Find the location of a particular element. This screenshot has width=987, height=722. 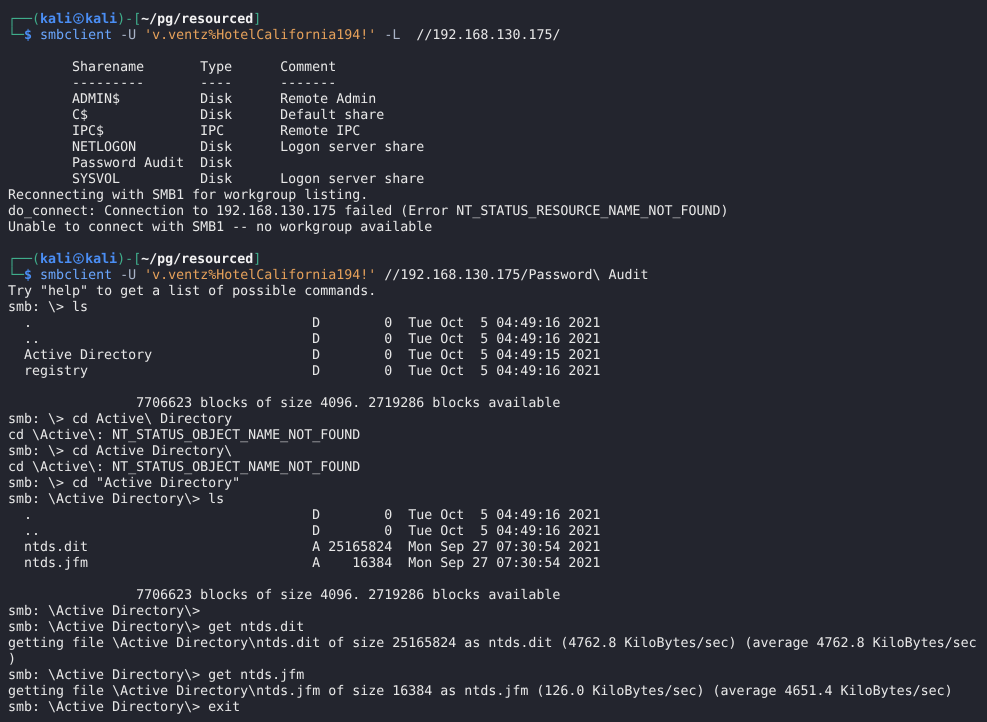

output-line: do_connect: Connection to 192.168.130.175 failed (Error NT_STATUS_RESOURCE_NAME_NOT_FOUND) is located at coordinates (368, 211).